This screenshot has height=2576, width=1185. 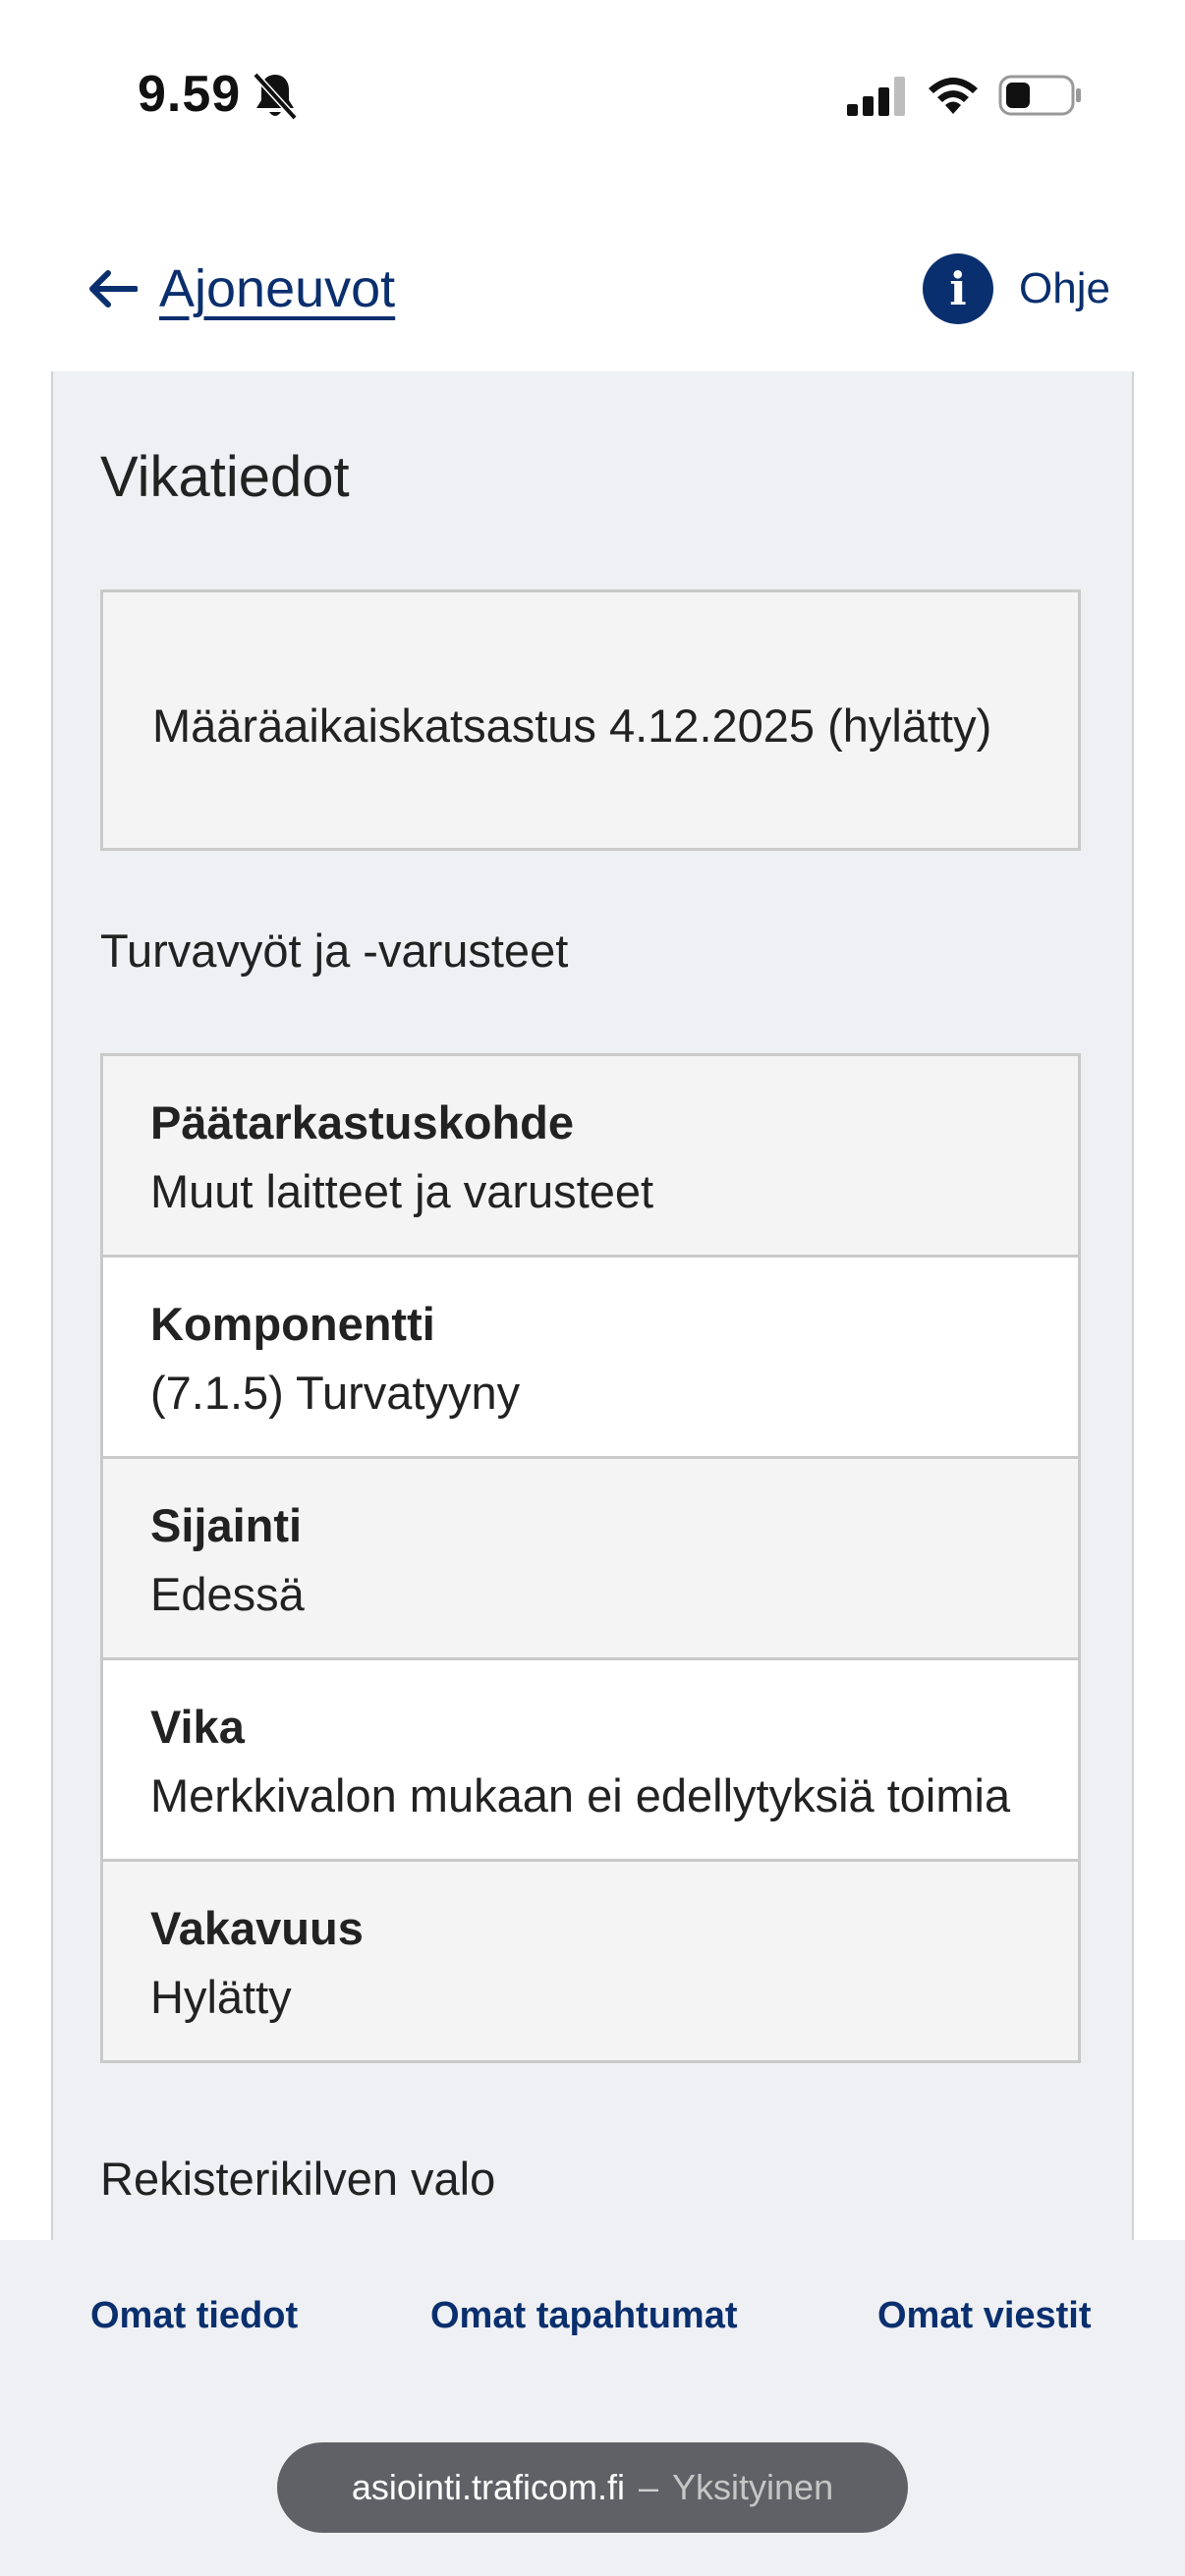 I want to click on back-link: Ajoneuvot, so click(x=241, y=289).